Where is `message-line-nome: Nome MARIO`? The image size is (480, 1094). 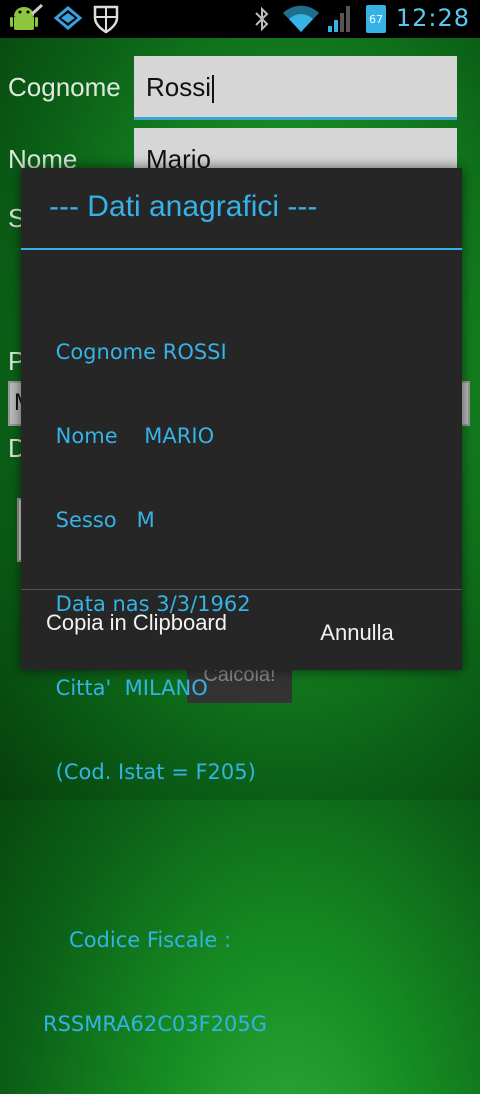
message-line-nome: Nome MARIO is located at coordinates (132, 436).